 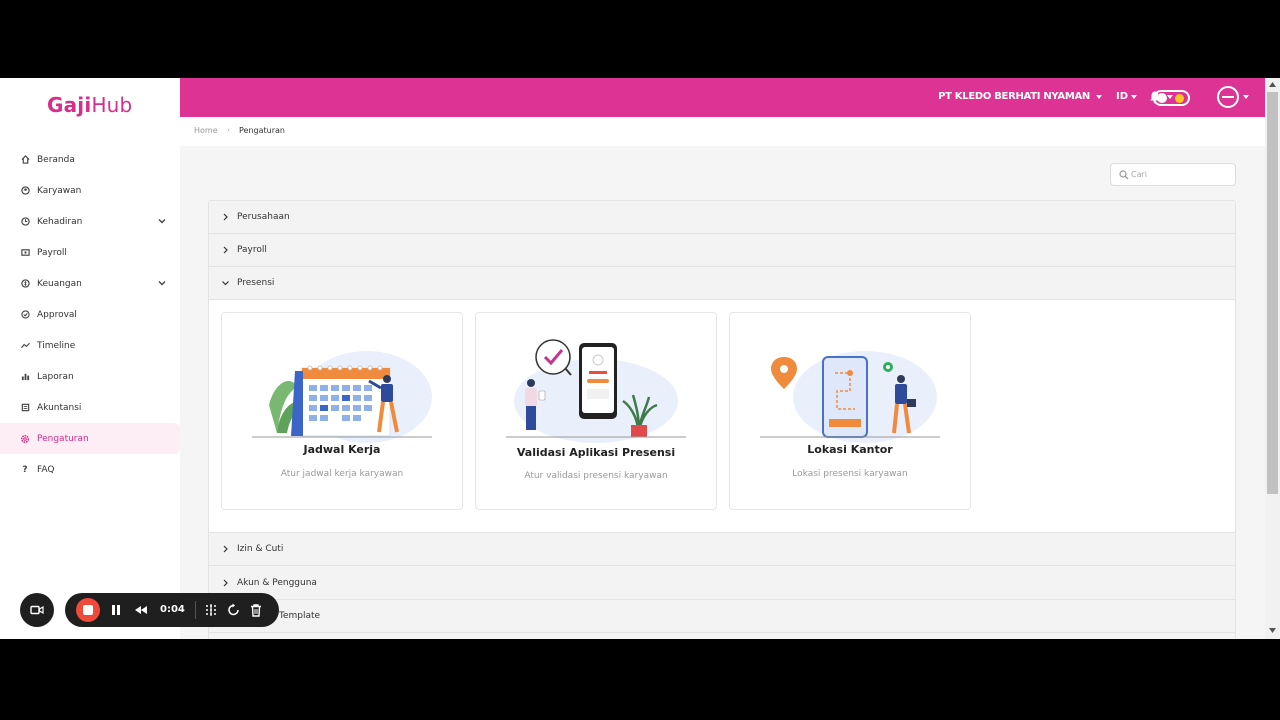 What do you see at coordinates (722, 549) in the screenshot?
I see `accordion-header-izin-cuti: Izin & Cuti` at bounding box center [722, 549].